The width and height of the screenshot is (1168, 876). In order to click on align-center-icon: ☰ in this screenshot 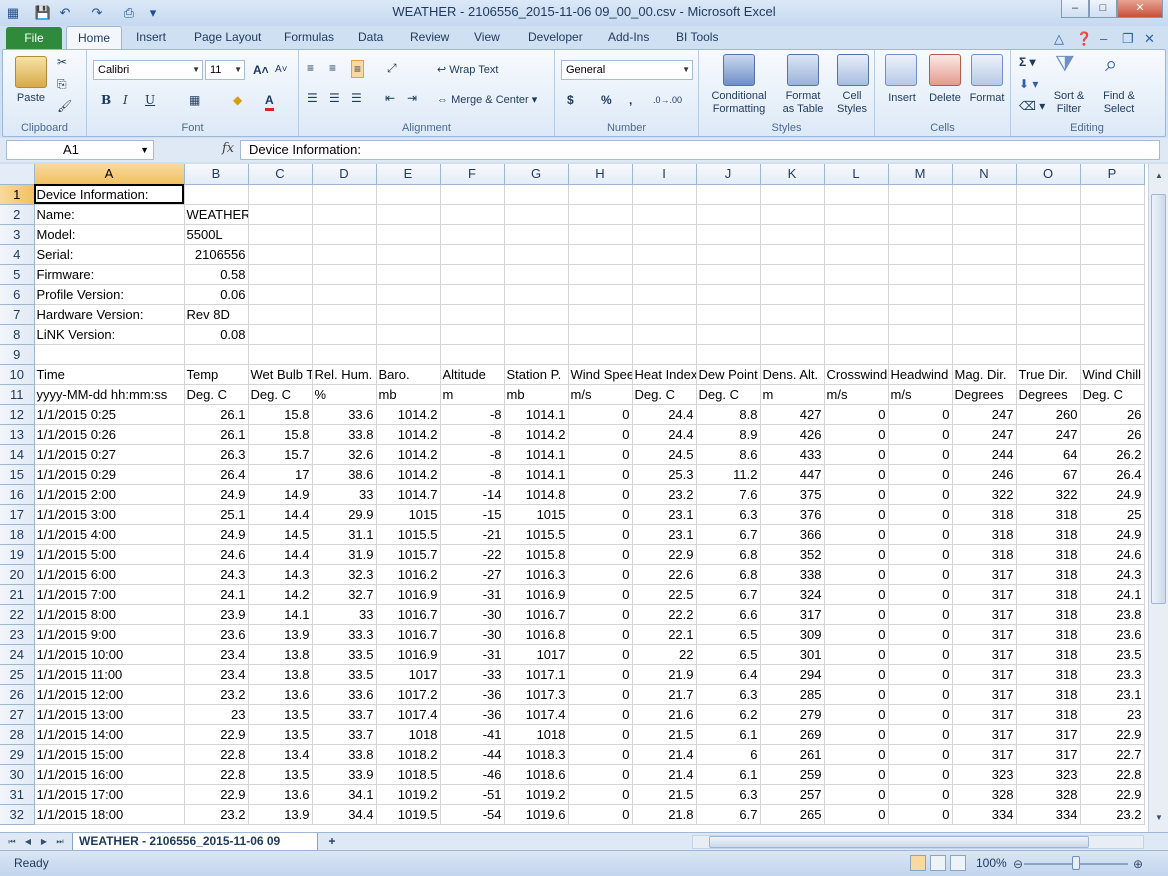, I will do `click(334, 98)`.